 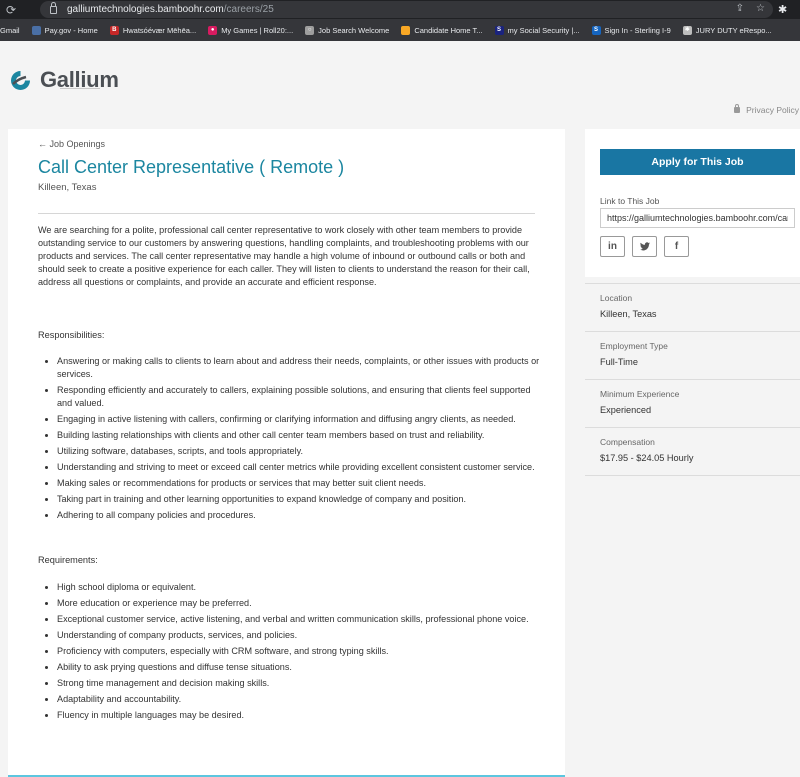 What do you see at coordinates (68, 560) in the screenshot?
I see `requirements-heading: Requirements:` at bounding box center [68, 560].